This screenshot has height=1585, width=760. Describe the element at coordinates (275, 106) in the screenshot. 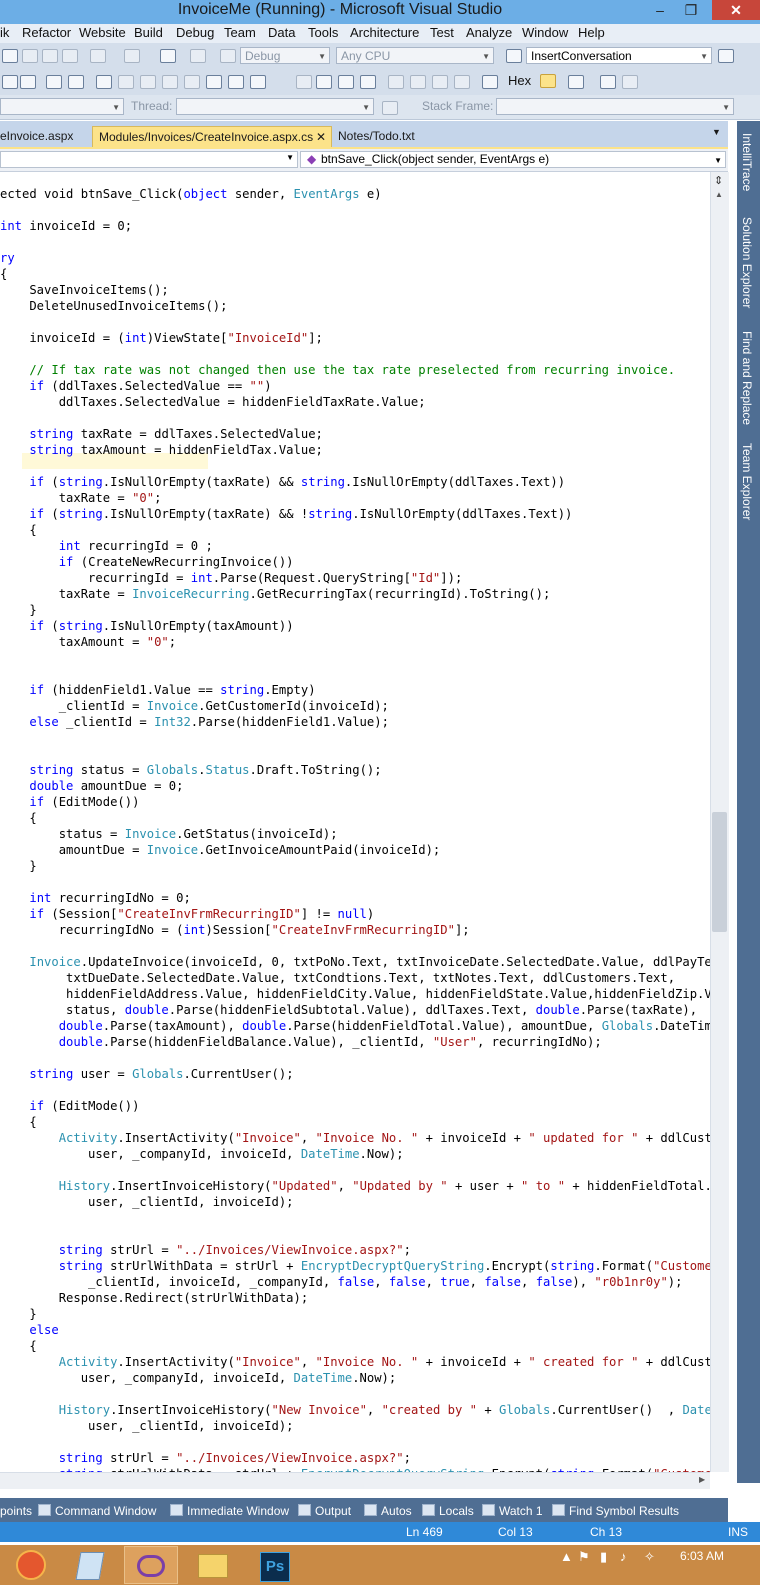

I see `thread-combo: ▼` at that location.